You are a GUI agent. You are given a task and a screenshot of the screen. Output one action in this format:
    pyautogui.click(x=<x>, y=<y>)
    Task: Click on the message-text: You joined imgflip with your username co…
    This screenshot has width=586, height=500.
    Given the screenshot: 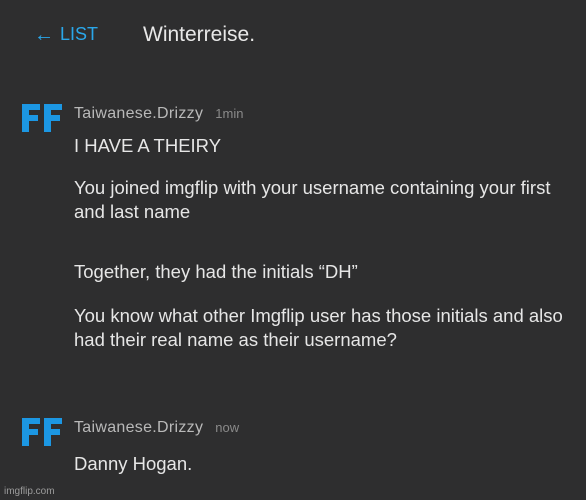 What is the action you would take?
    pyautogui.click(x=312, y=199)
    